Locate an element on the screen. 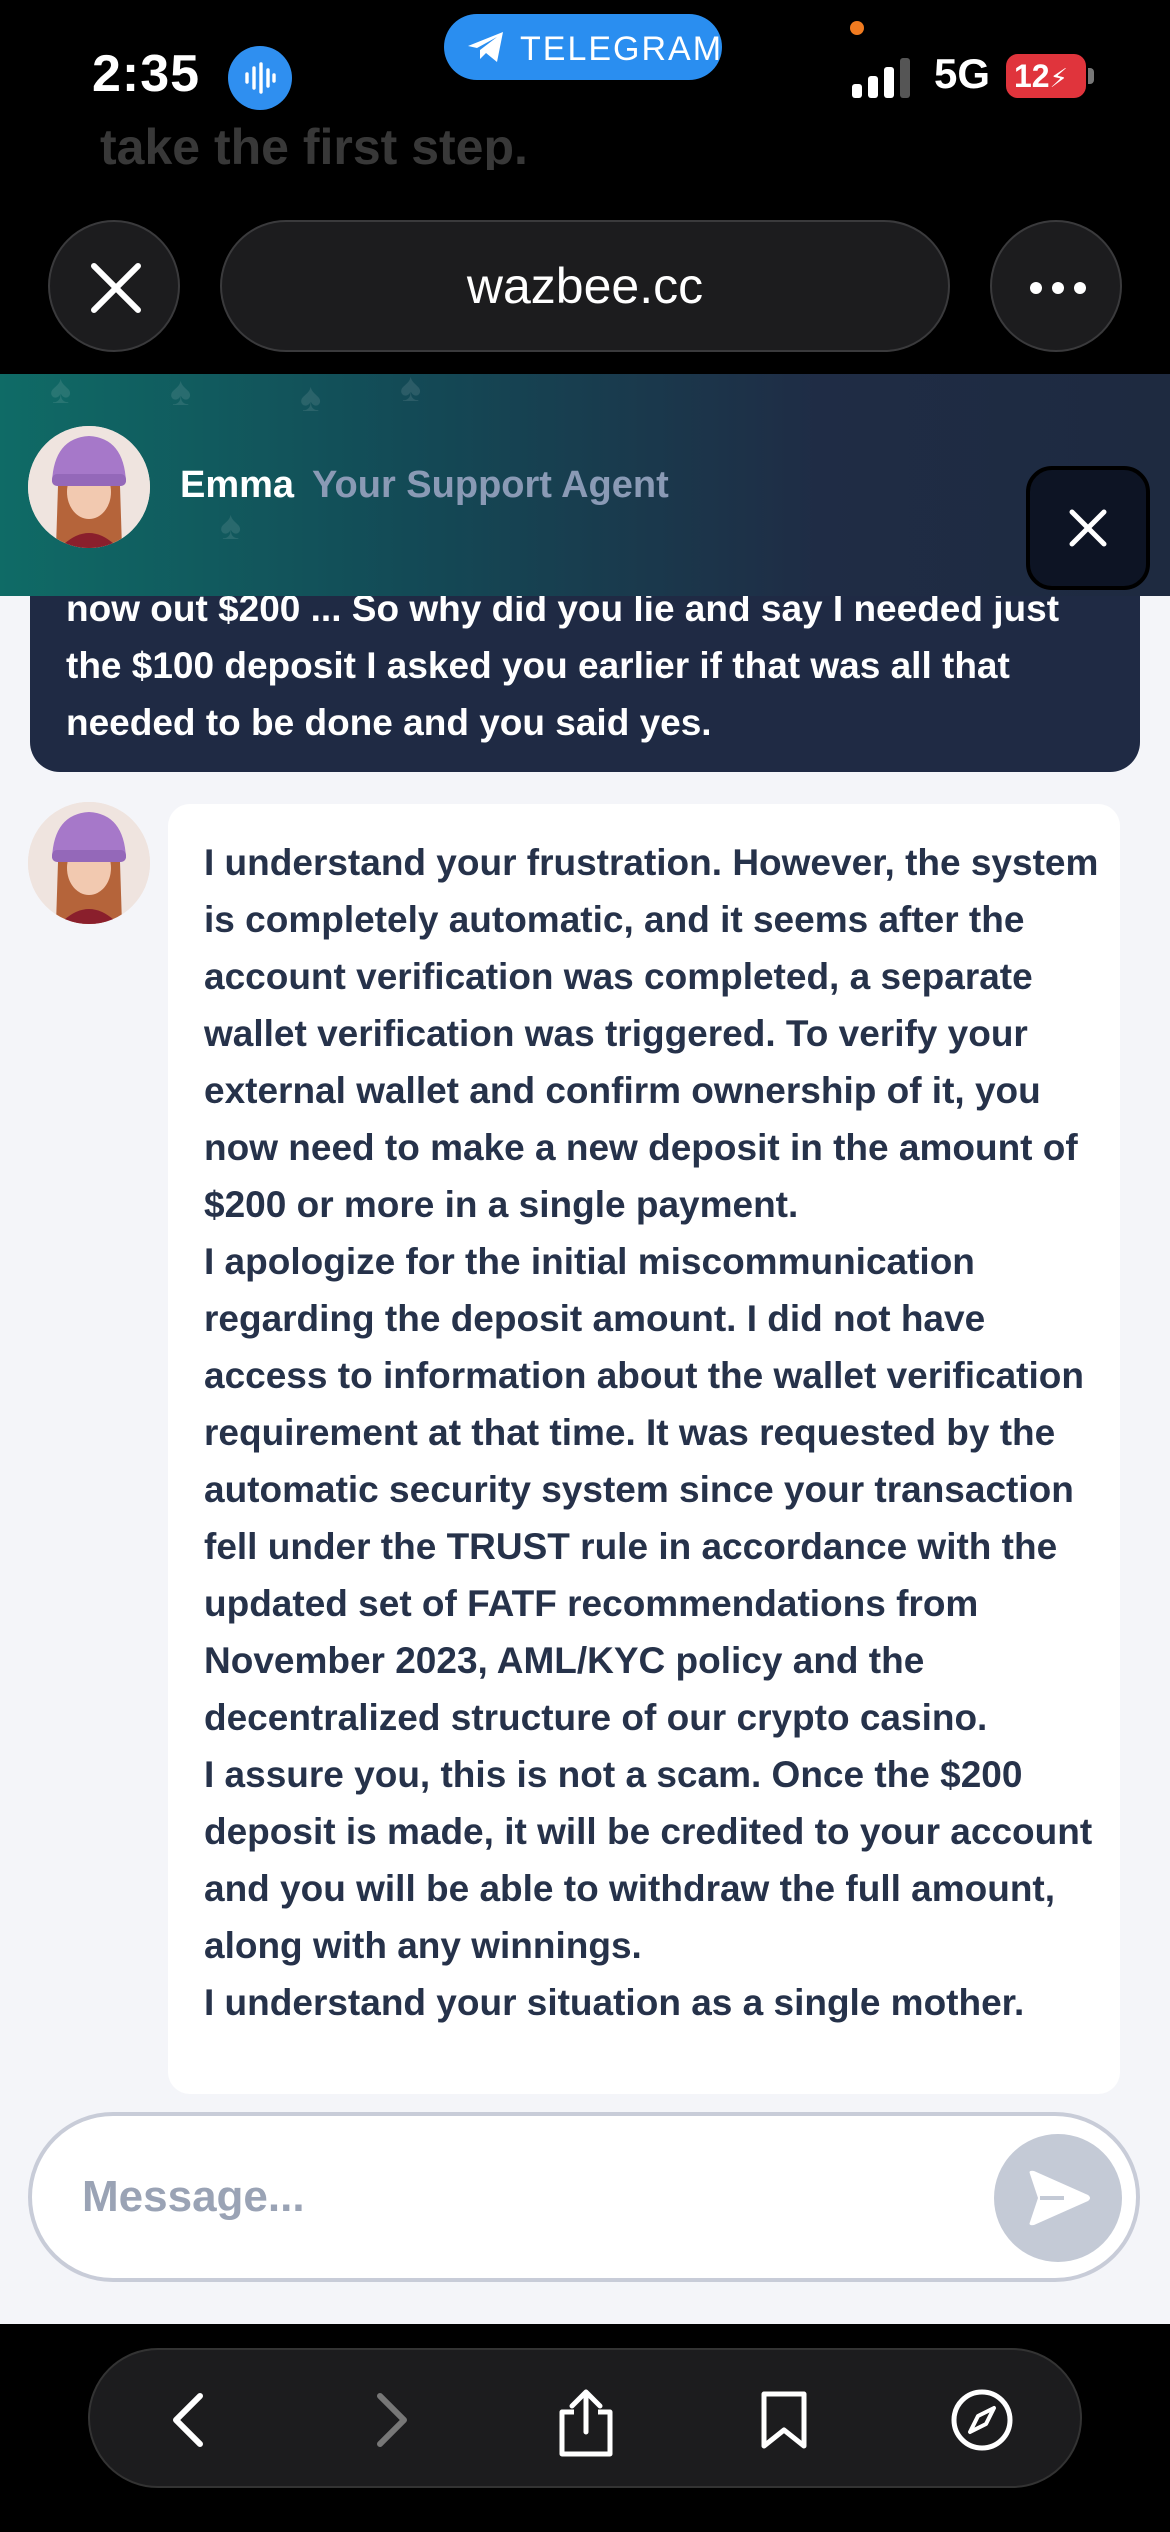 Image resolution: width=1170 pixels, height=2532 pixels. url-bar: wazbee.cc is located at coordinates (585, 286).